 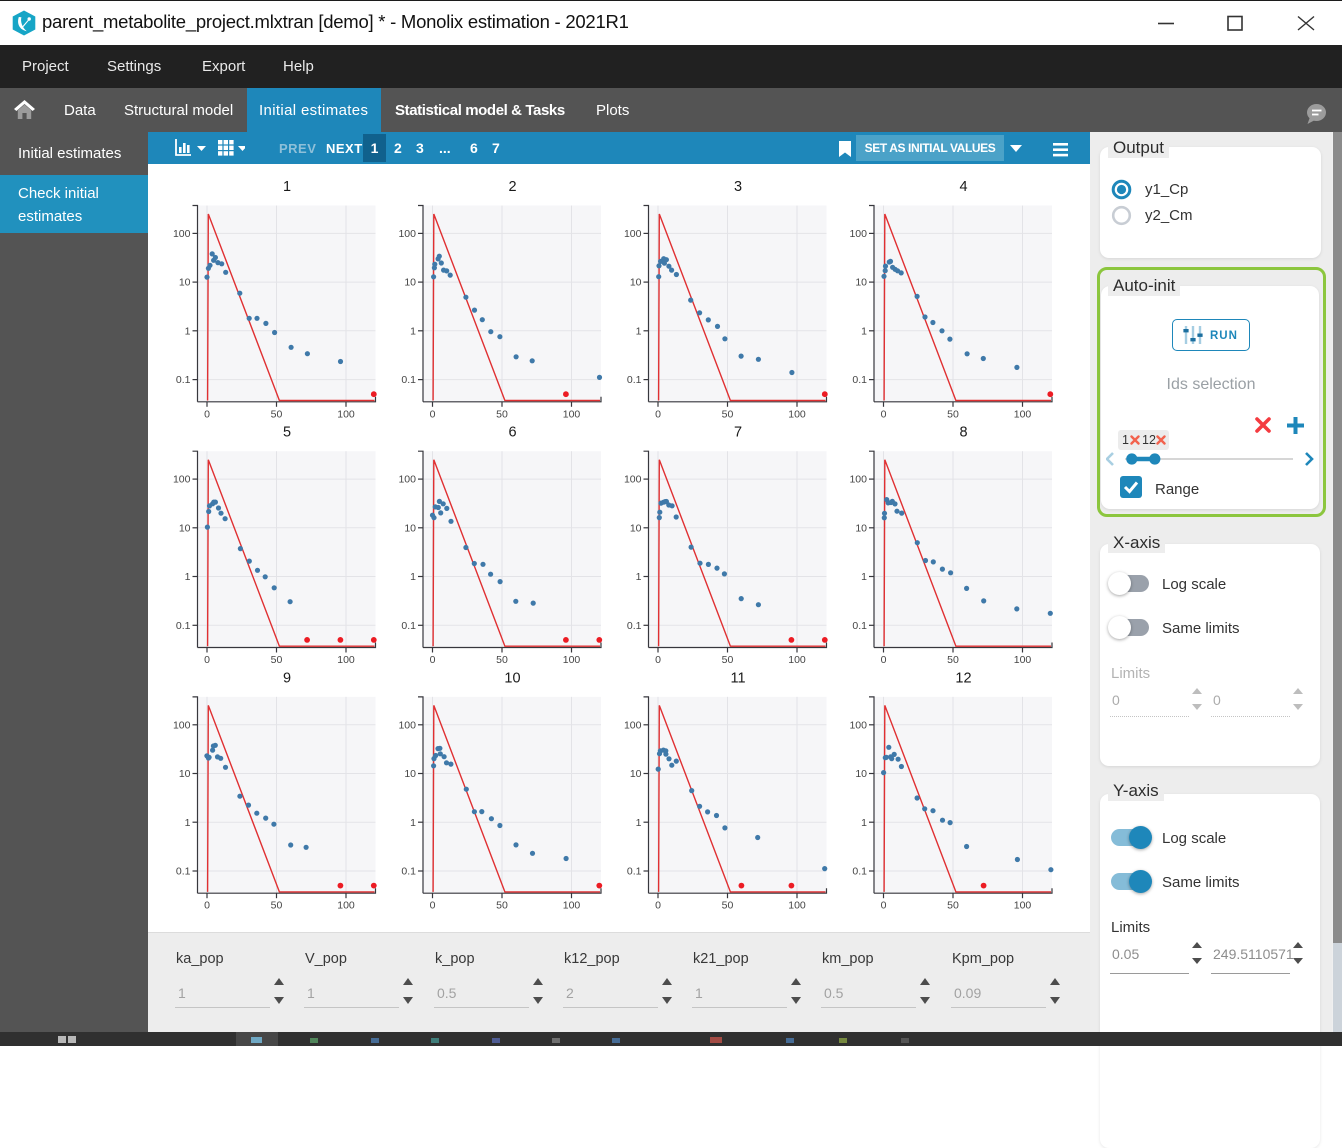 What do you see at coordinates (287, 433) in the screenshot?
I see `svg-text: 5` at bounding box center [287, 433].